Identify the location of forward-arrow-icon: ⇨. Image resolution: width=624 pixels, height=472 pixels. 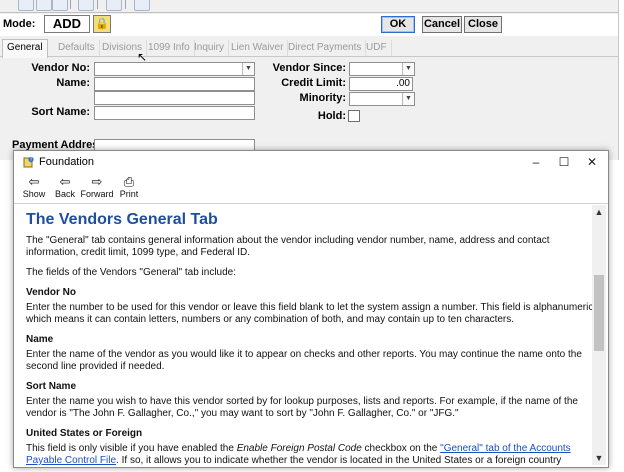
(97, 181).